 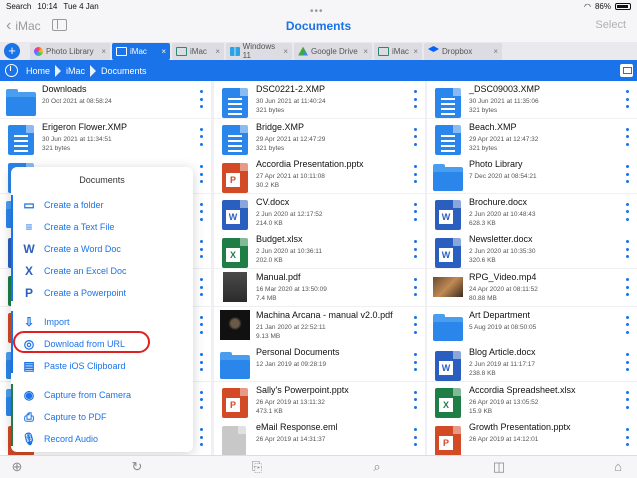 What do you see at coordinates (62, 205) in the screenshot?
I see `menu-item-create-a-folder: ▭ Create a folder` at bounding box center [62, 205].